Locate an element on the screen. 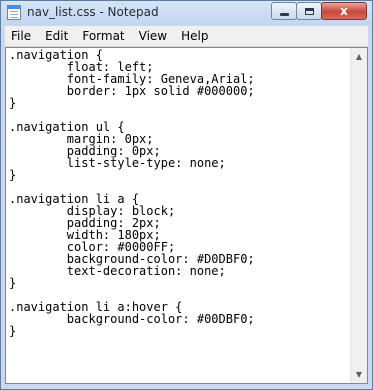  chevron-up-icon: ▲ is located at coordinates (359, 56).